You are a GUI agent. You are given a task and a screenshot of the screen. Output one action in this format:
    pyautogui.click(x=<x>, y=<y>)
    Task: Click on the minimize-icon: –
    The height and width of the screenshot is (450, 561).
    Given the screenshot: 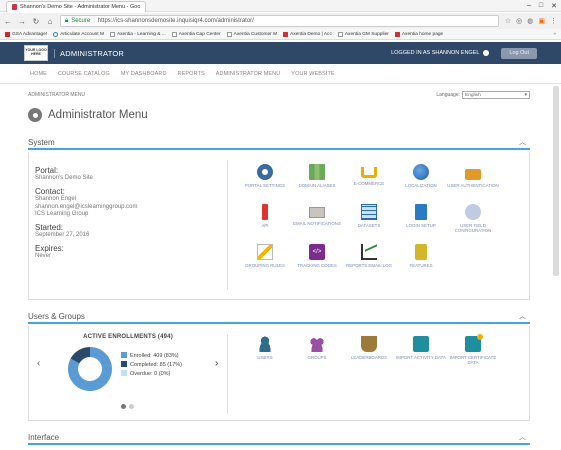 What is the action you would take?
    pyautogui.click(x=529, y=6)
    